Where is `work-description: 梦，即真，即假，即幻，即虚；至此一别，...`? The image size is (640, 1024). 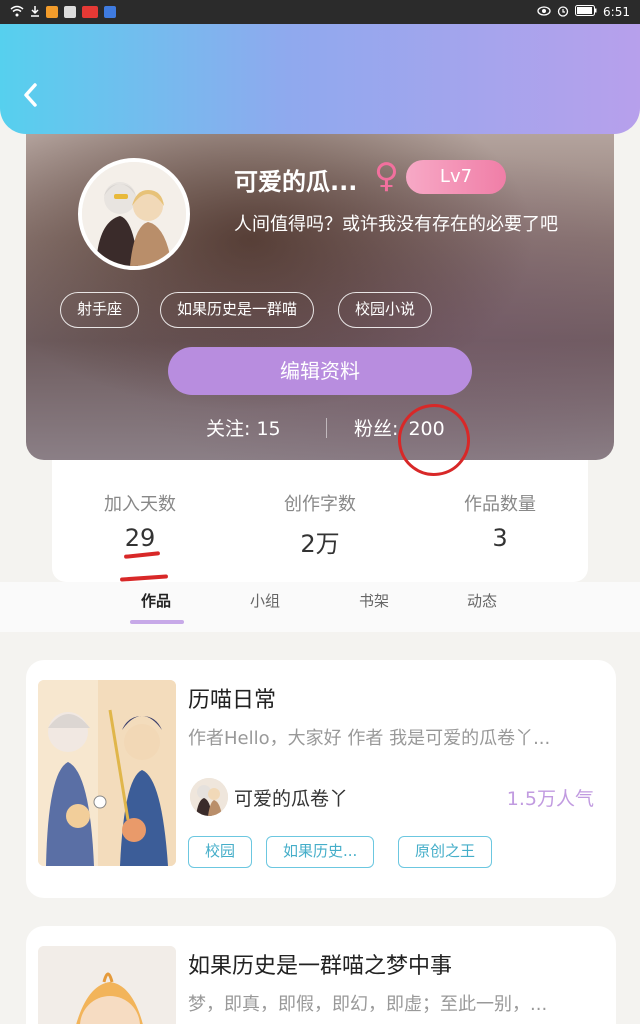 work-description: 梦，即真，即假，即幻，即虚；至此一别，... is located at coordinates (368, 1004).